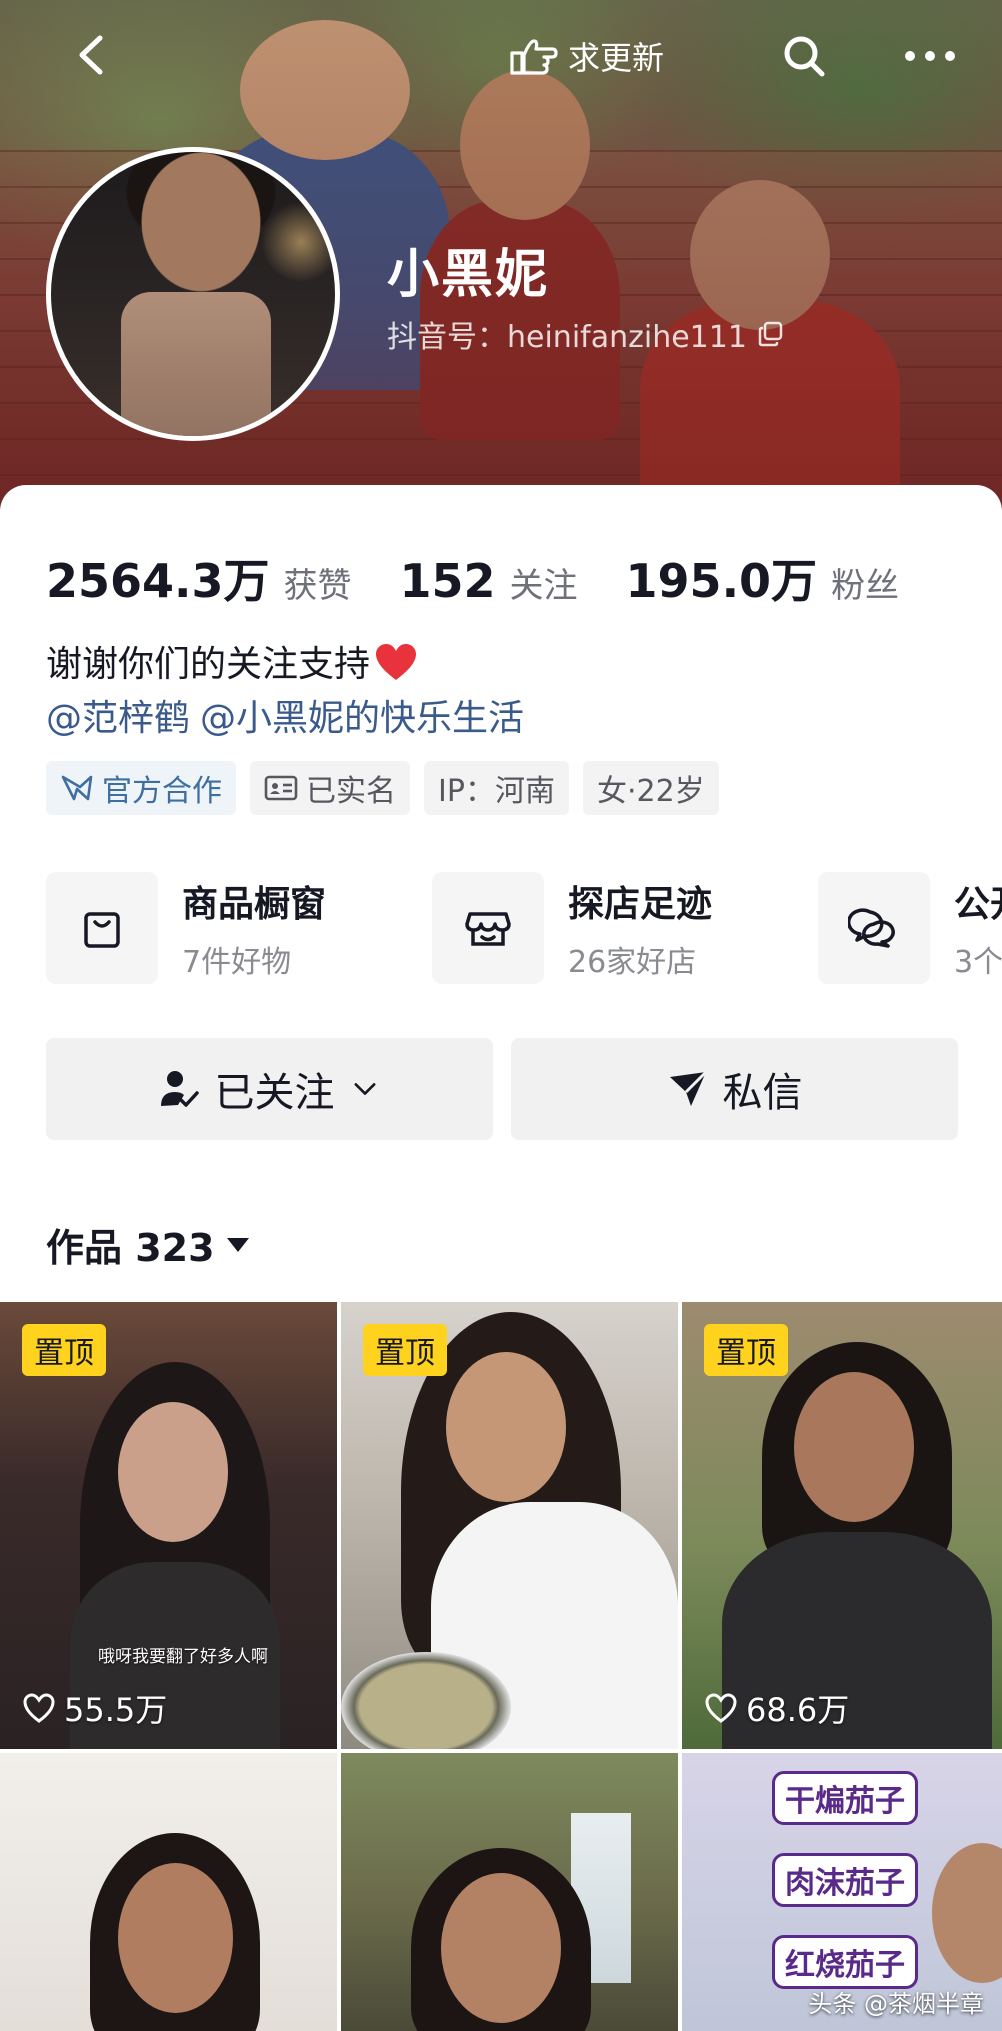  I want to click on food-label: 干煸茄子, so click(845, 1798).